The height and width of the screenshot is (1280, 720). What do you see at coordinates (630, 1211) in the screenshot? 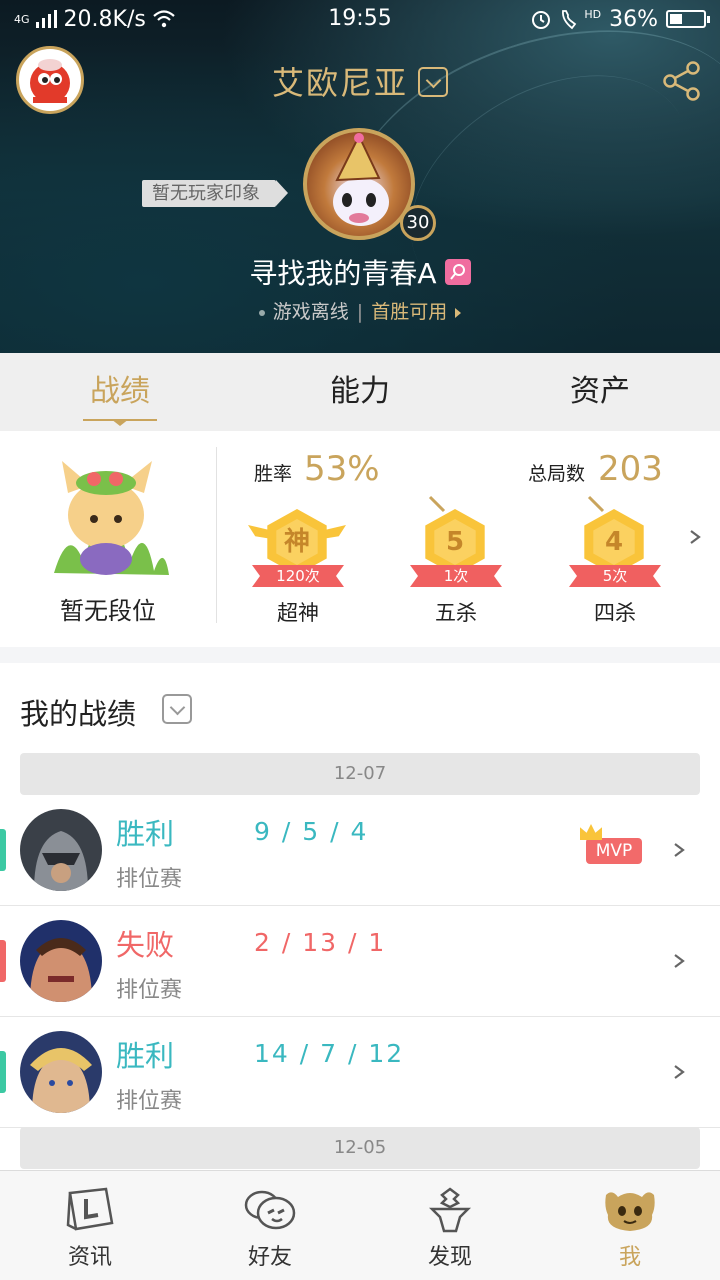
I see `me-poro-icon` at bounding box center [630, 1211].